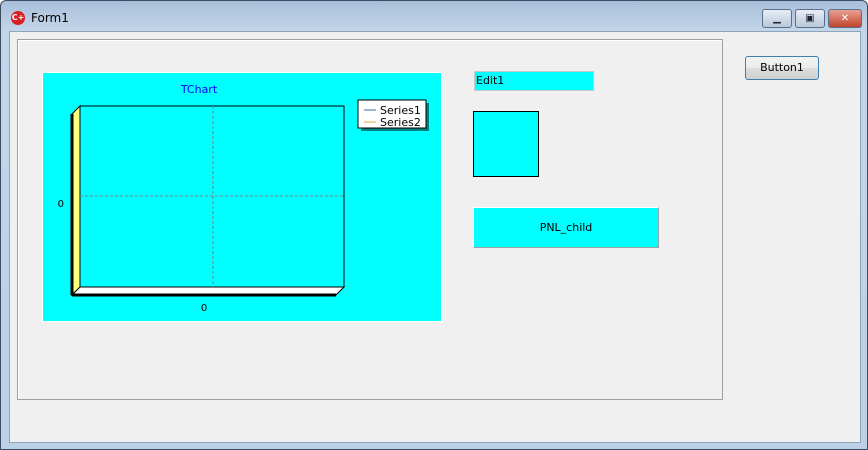  What do you see at coordinates (566, 227) in the screenshot?
I see `pnl-child: PNL_child` at bounding box center [566, 227].